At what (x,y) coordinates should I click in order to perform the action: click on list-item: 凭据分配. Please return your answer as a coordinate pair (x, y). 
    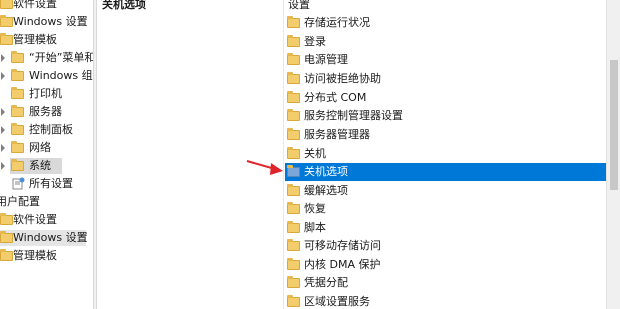
    Looking at the image, I should click on (445, 283).